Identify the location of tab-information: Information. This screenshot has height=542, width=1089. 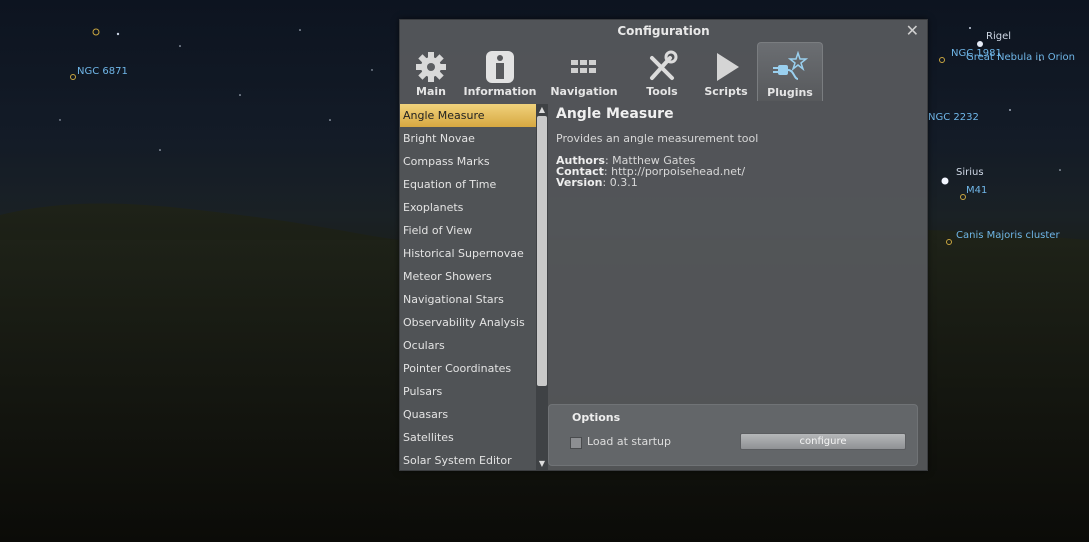
(500, 71).